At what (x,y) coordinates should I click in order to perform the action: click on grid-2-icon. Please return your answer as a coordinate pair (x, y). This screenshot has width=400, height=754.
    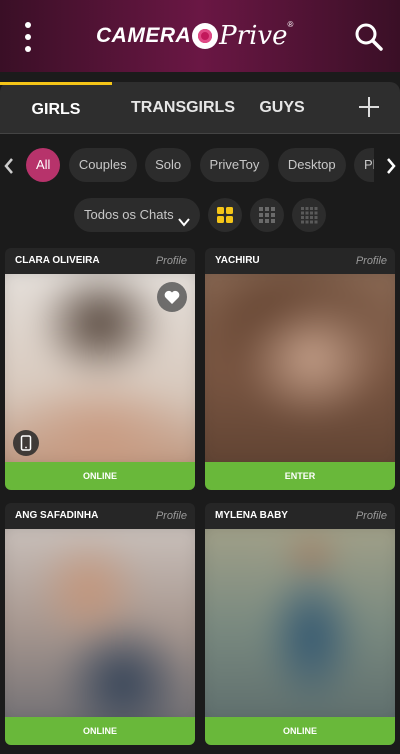
    Looking at the image, I should click on (225, 215).